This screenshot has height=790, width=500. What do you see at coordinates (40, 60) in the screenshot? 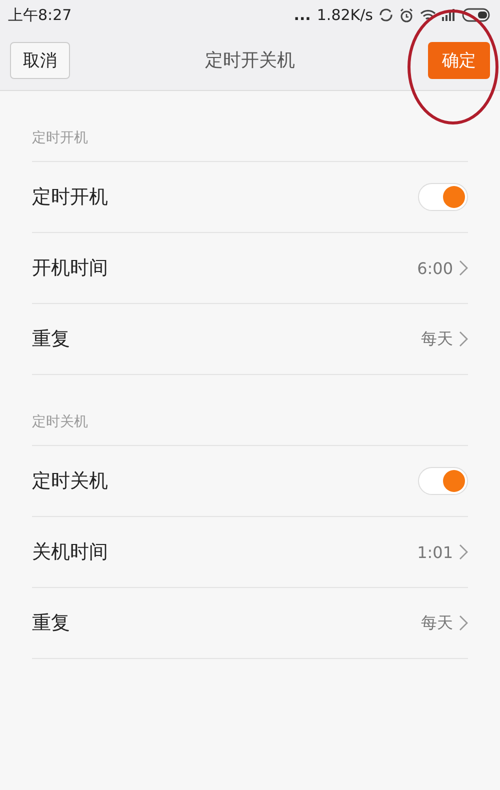
I see `cancel-button: 取消` at bounding box center [40, 60].